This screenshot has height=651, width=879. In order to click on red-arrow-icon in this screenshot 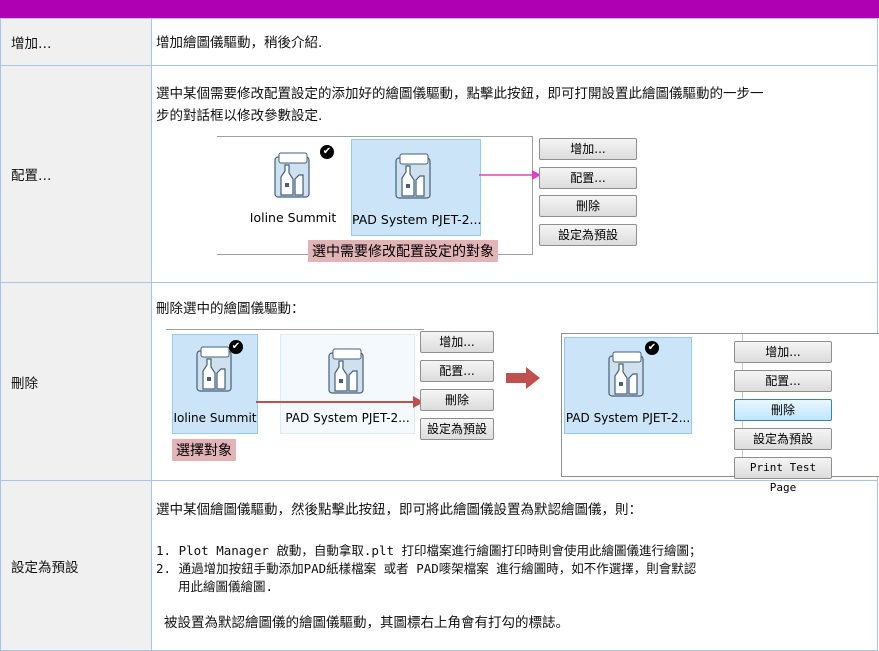, I will do `click(340, 402)`.